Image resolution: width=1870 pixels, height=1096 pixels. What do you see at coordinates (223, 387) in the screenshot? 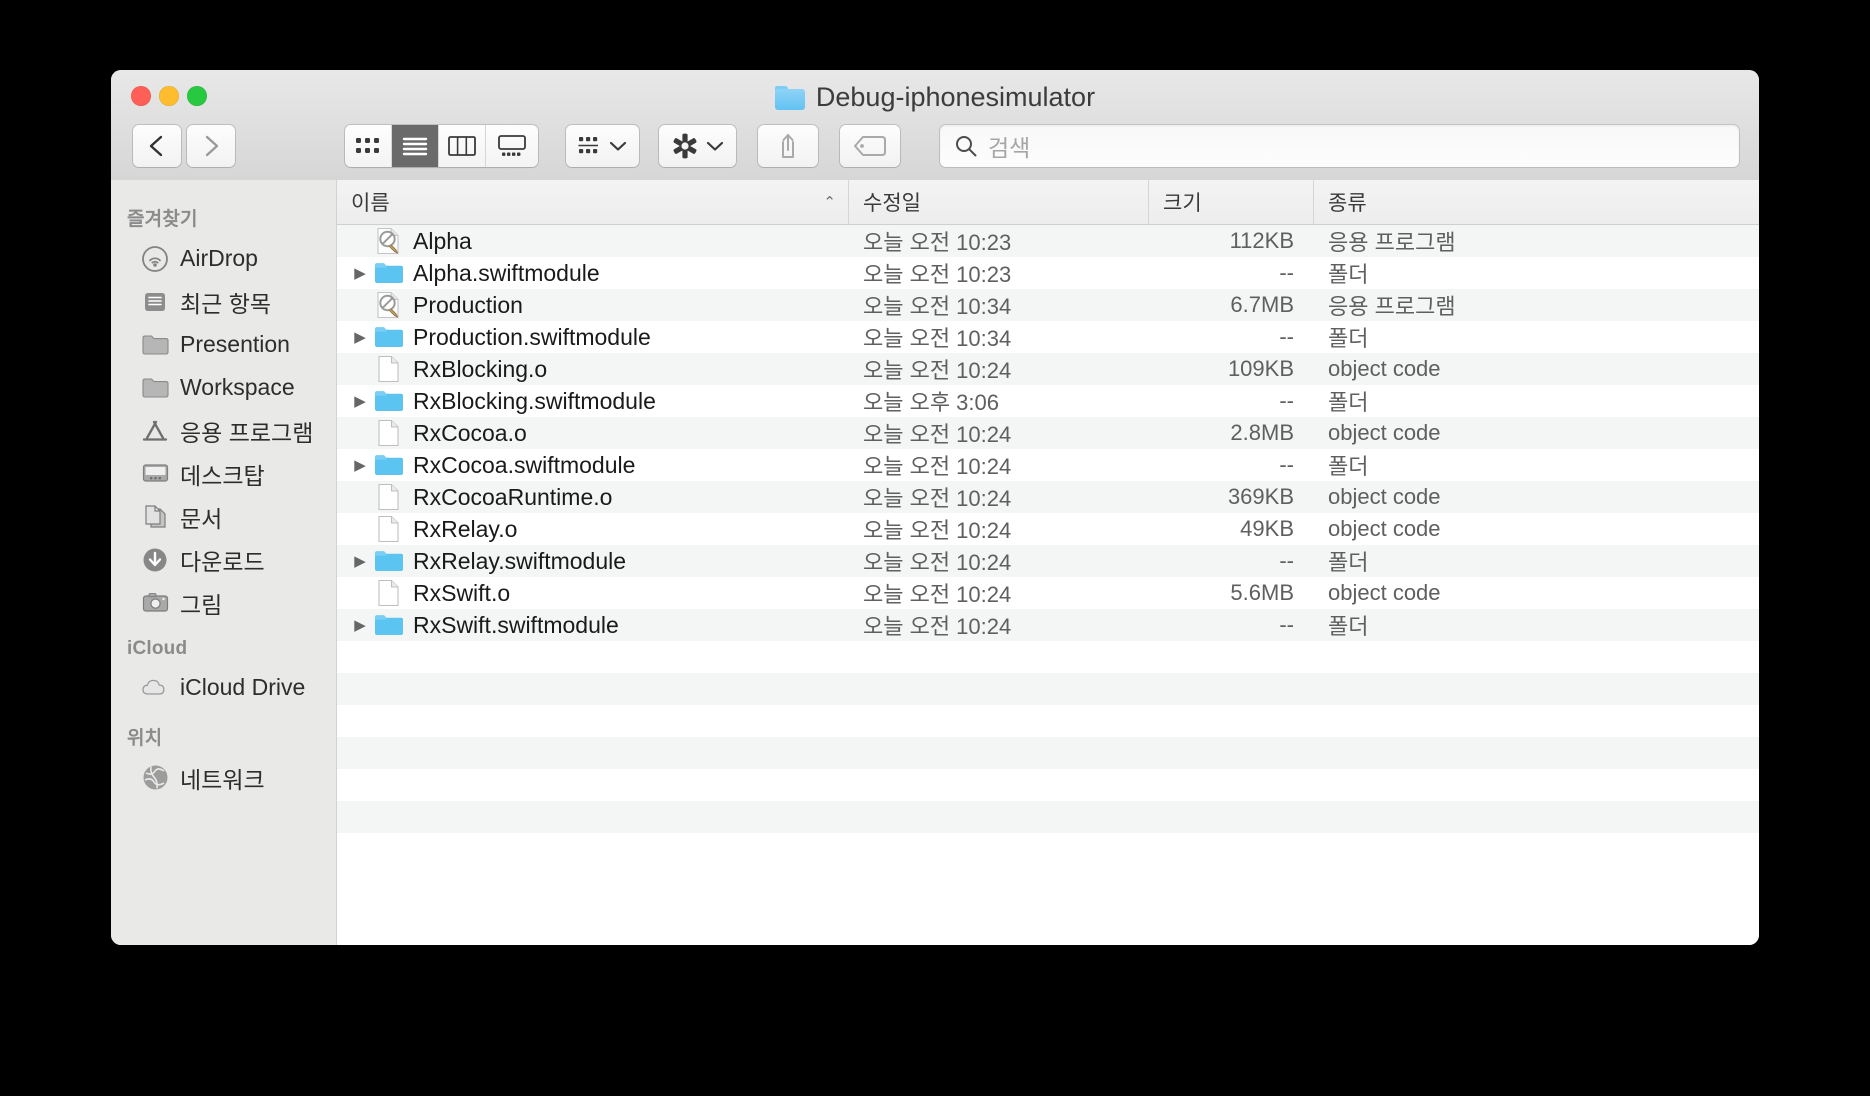
I see `sidebar-item-workspace: Workspace` at bounding box center [223, 387].